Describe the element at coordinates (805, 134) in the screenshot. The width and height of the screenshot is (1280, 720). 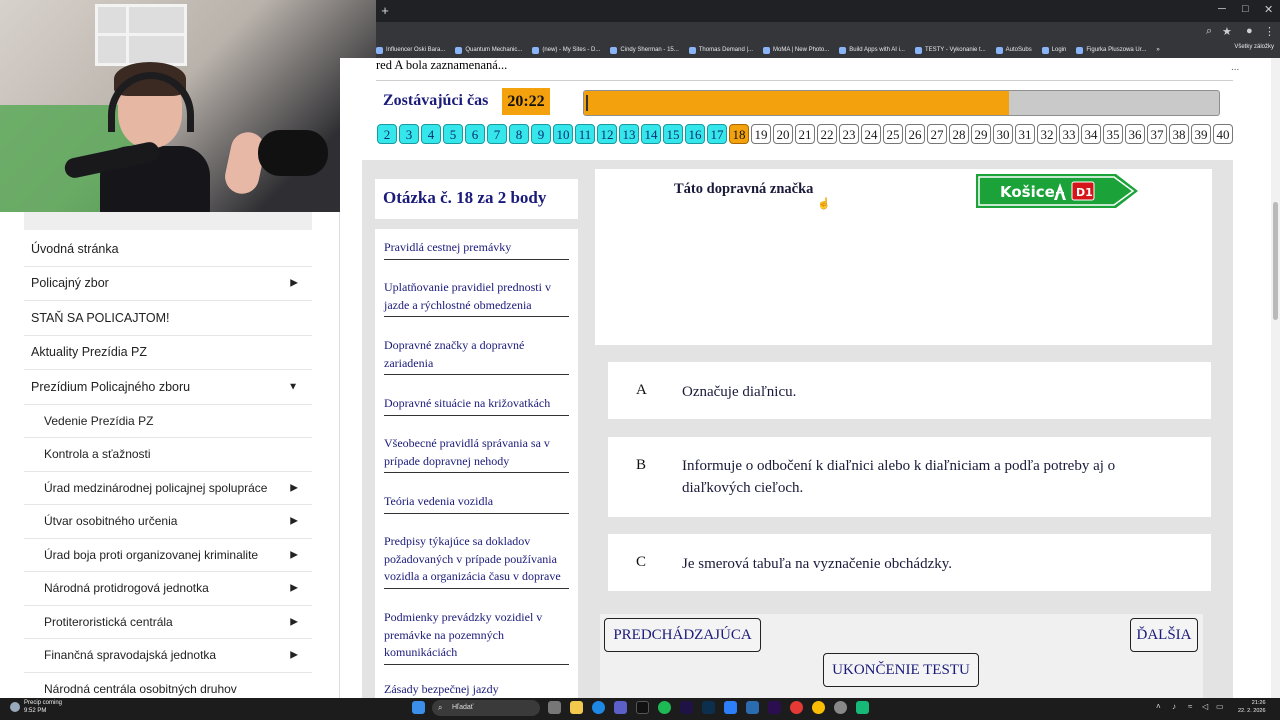
I see `question-number-button: 21` at that location.